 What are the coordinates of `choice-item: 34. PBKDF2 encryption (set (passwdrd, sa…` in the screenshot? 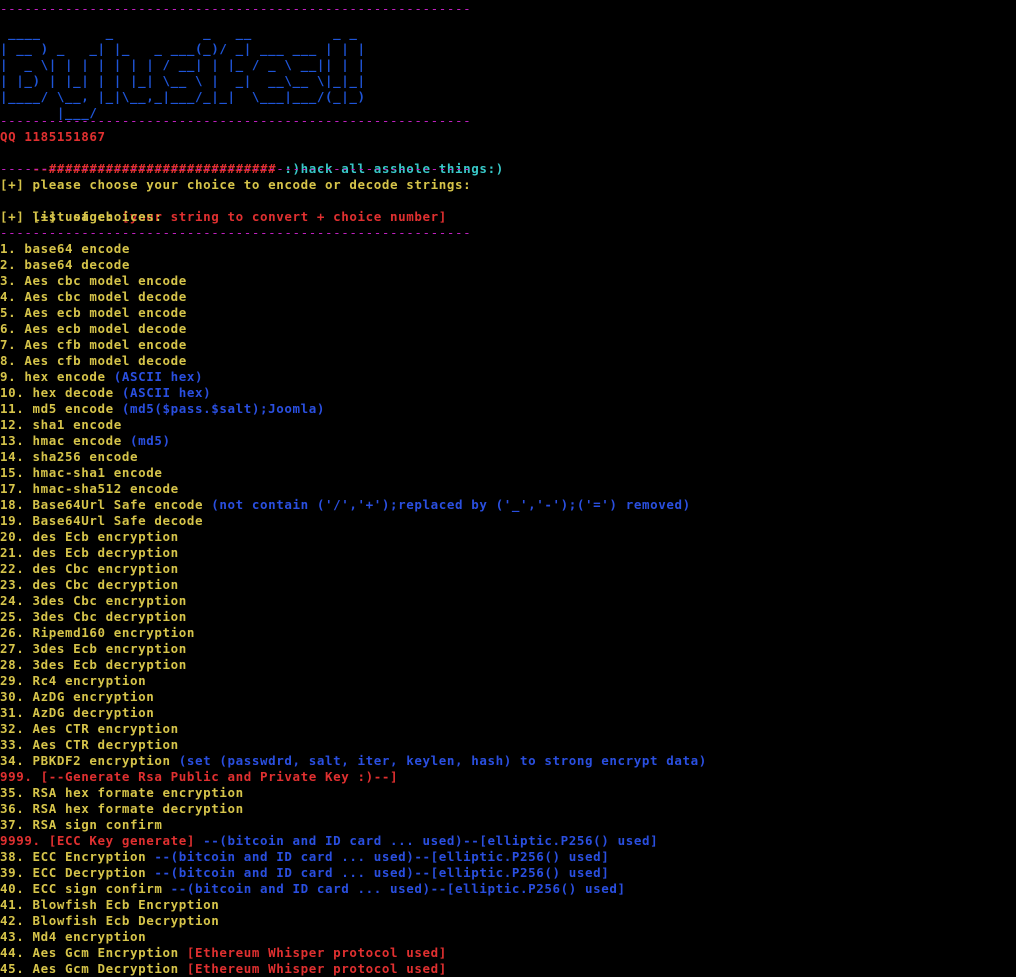 It's located at (353, 761).